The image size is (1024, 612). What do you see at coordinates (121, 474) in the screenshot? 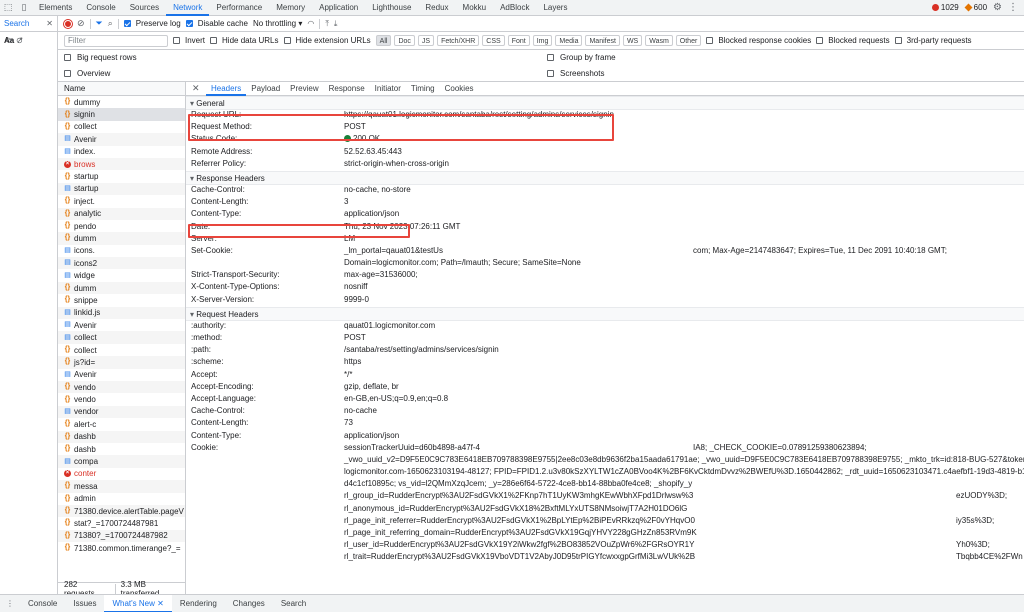
I see `request-row: × conter` at bounding box center [121, 474].